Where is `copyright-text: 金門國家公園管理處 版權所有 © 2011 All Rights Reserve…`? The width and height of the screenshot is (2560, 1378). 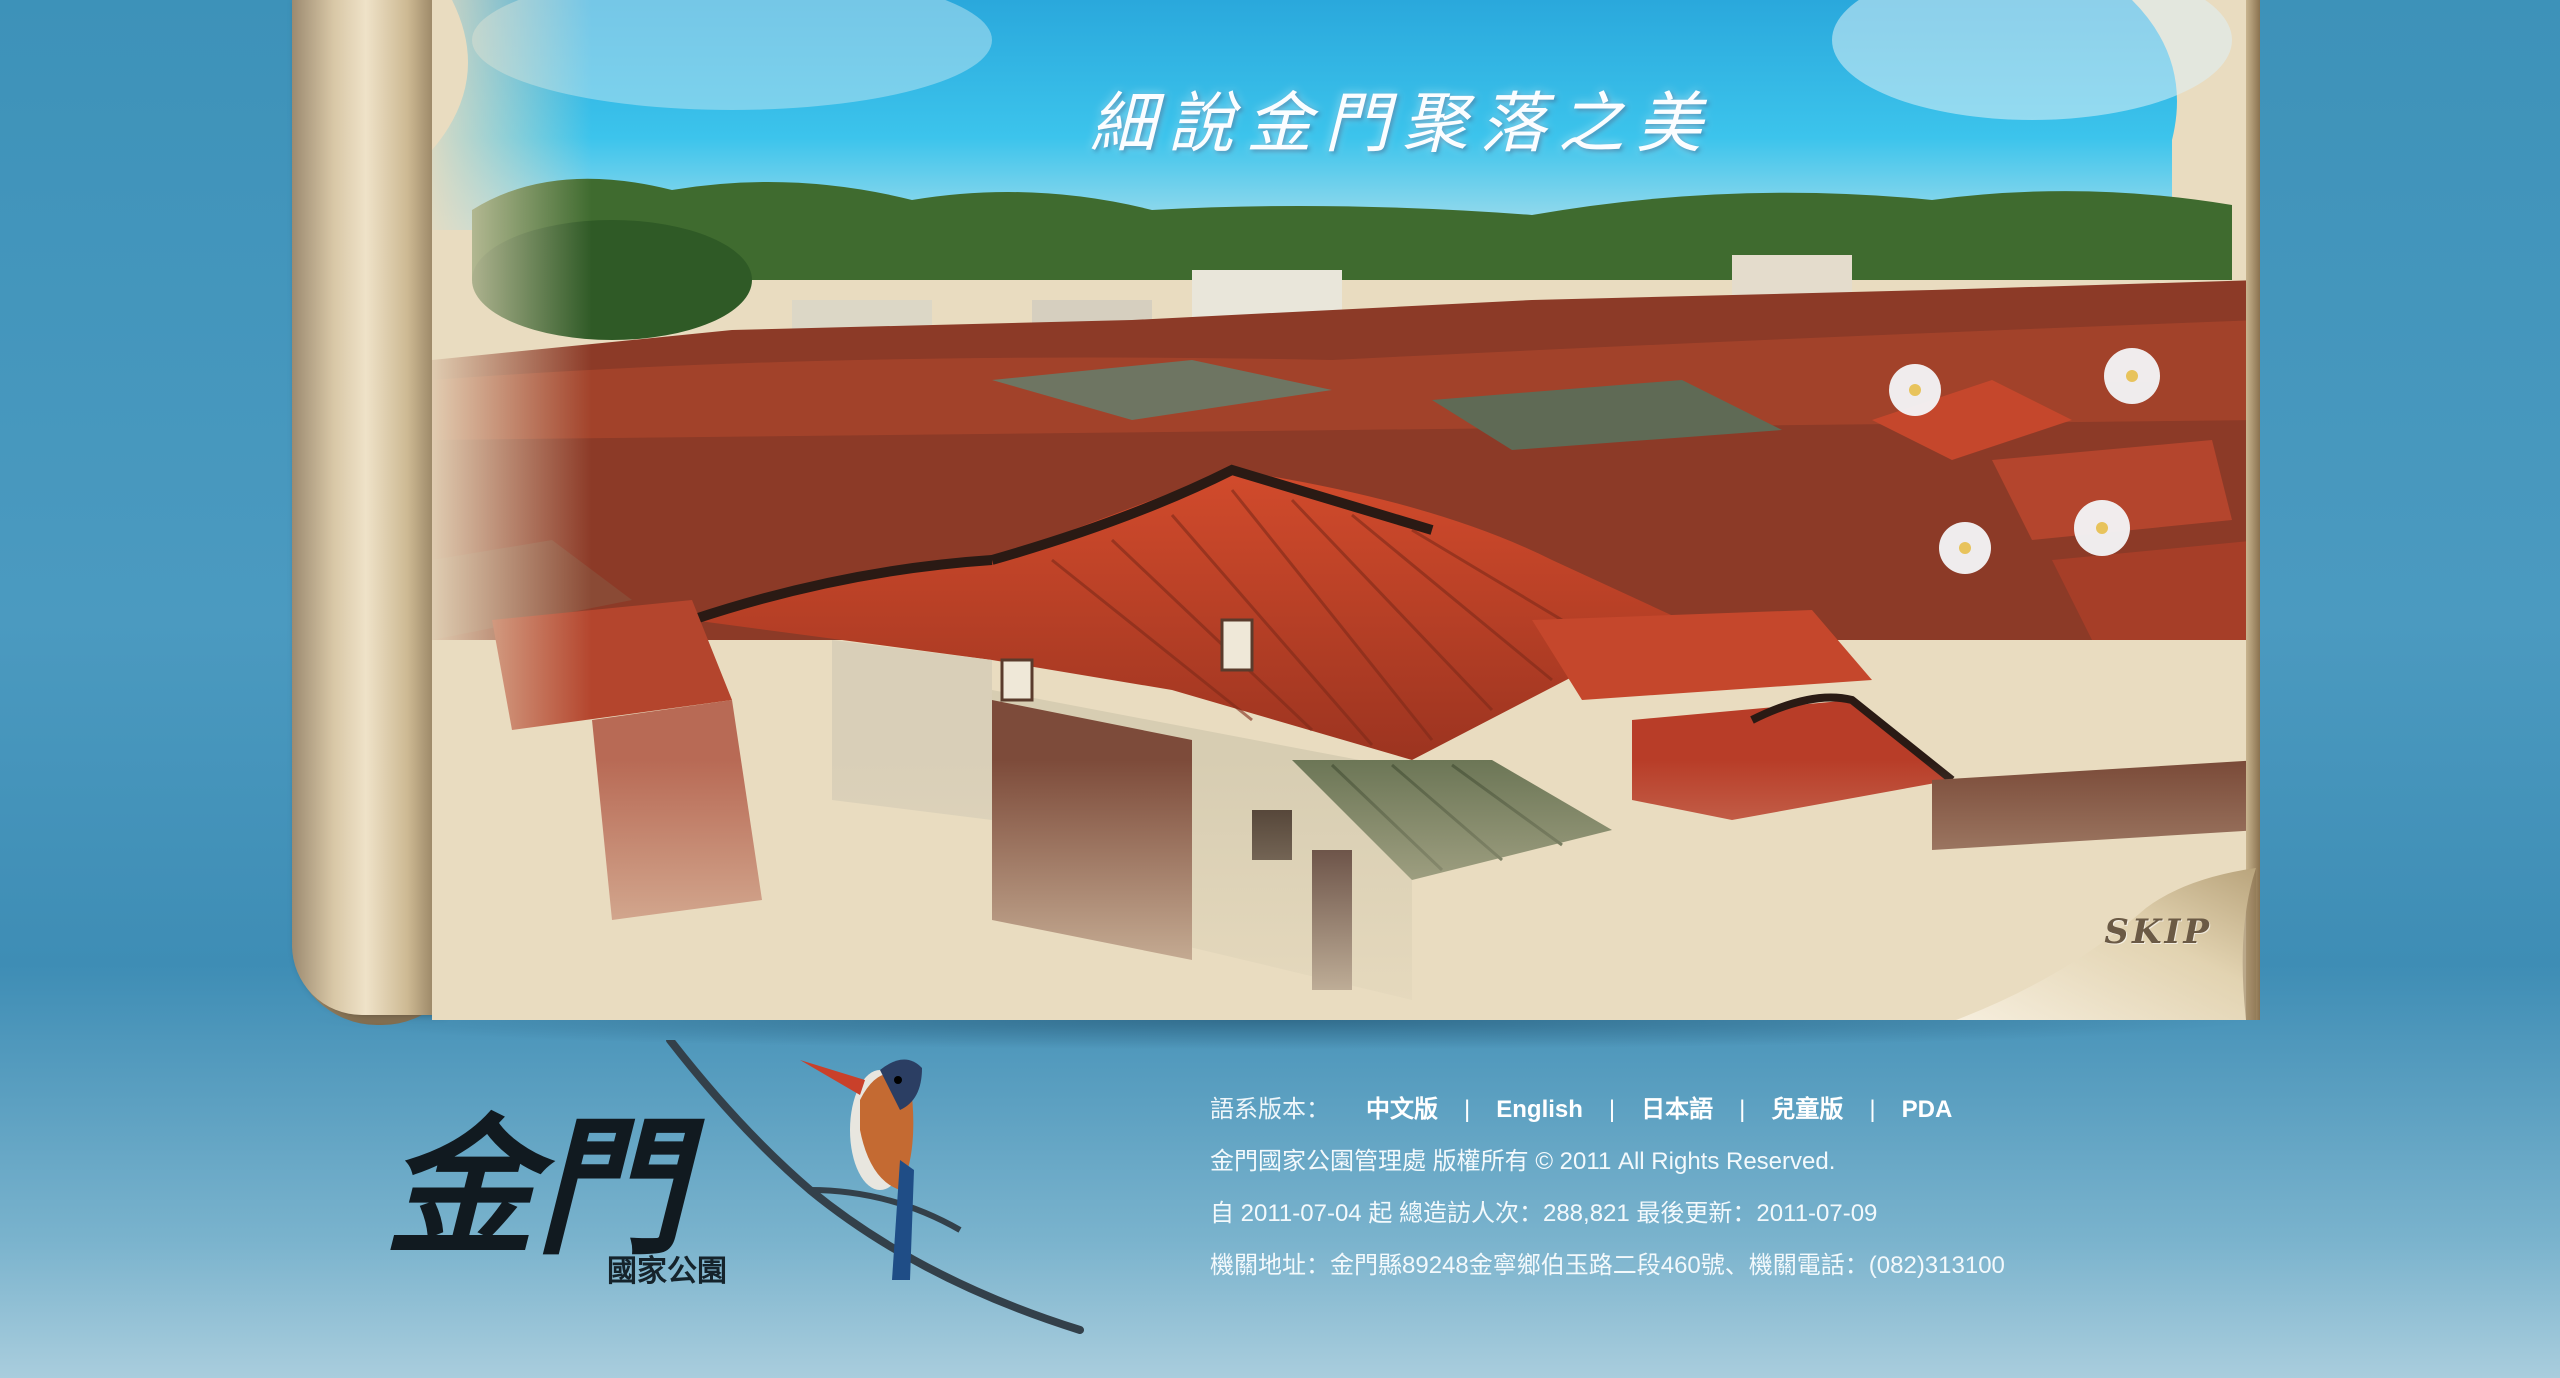 copyright-text: 金門國家公園管理處 版權所有 © 2011 All Rights Reserve… is located at coordinates (1523, 1161).